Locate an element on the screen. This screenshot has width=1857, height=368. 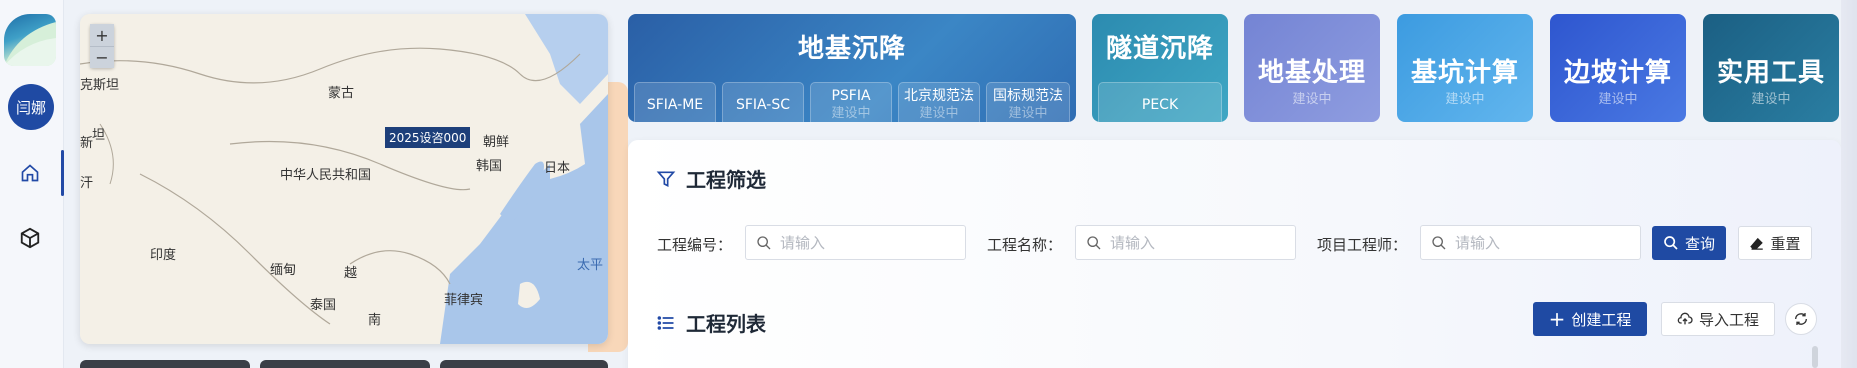
engineer-input is located at coordinates (1530, 242).